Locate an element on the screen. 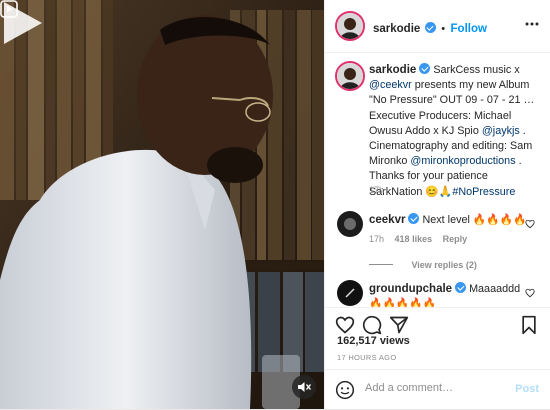 This screenshot has width=550, height=410. view-replies-label: View replies (2) is located at coordinates (444, 265).